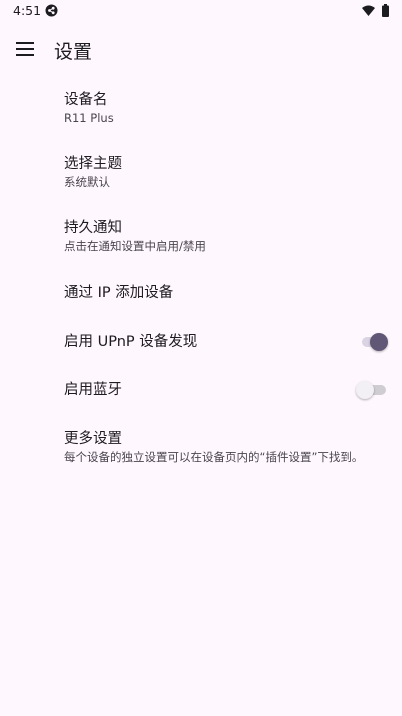 This screenshot has width=402, height=716. I want to click on setting-upnp-discovery: 启用 UPnP 设备发现, so click(201, 342).